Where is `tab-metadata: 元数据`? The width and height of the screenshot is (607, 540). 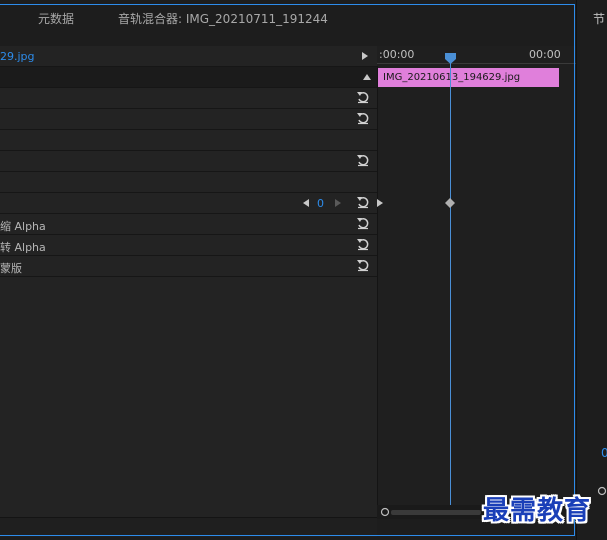
tab-metadata: 元数据 is located at coordinates (56, 18).